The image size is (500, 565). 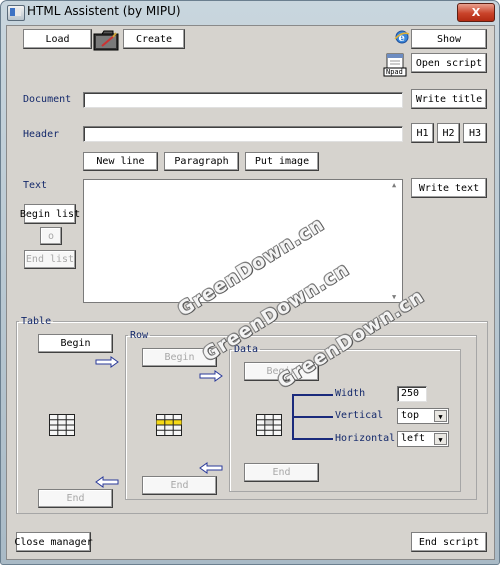 I want to click on vertical-select-value: top, so click(x=410, y=415).